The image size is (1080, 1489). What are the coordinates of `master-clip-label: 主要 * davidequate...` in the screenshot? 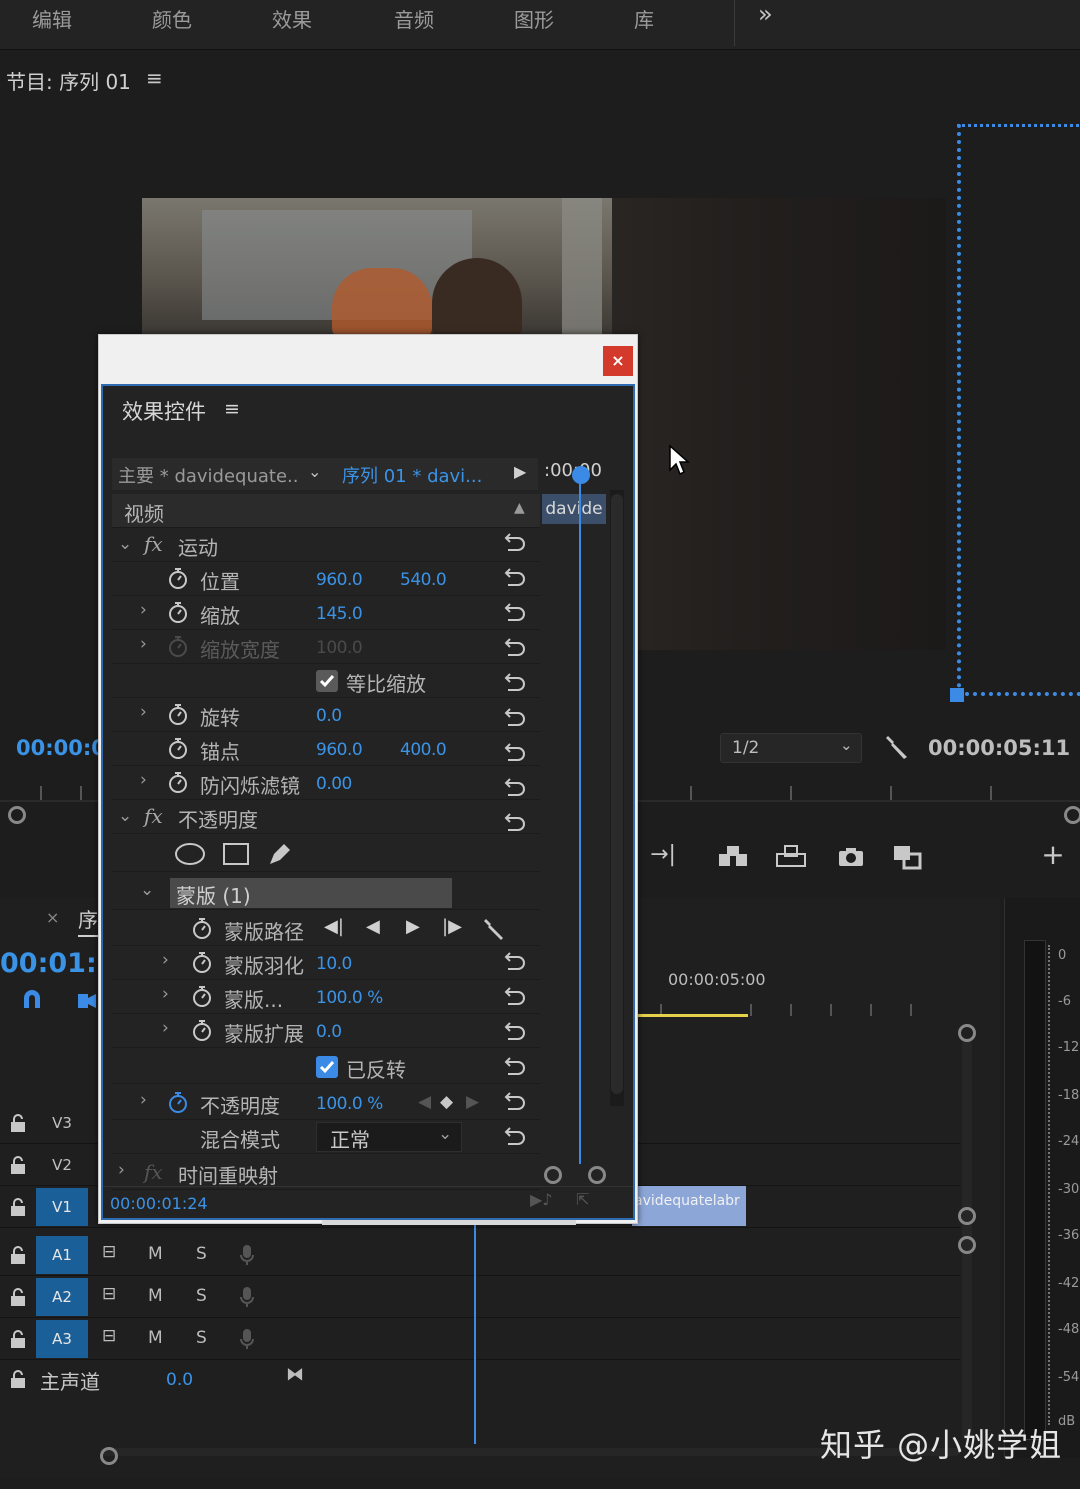 It's located at (208, 475).